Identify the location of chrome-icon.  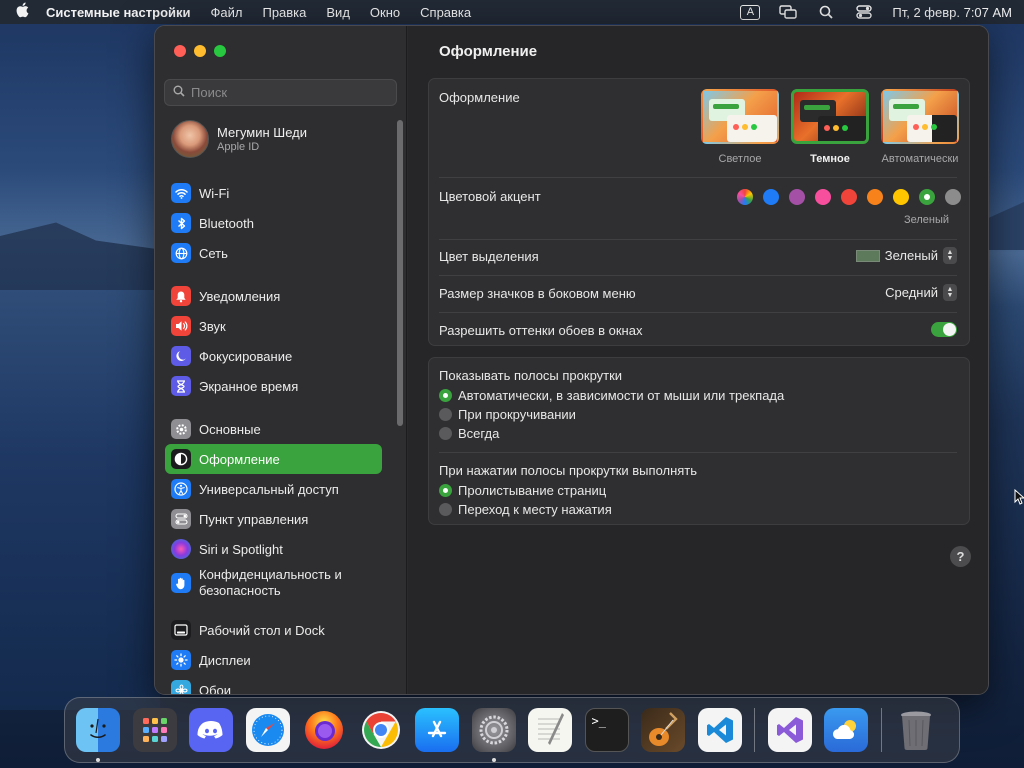
(381, 730).